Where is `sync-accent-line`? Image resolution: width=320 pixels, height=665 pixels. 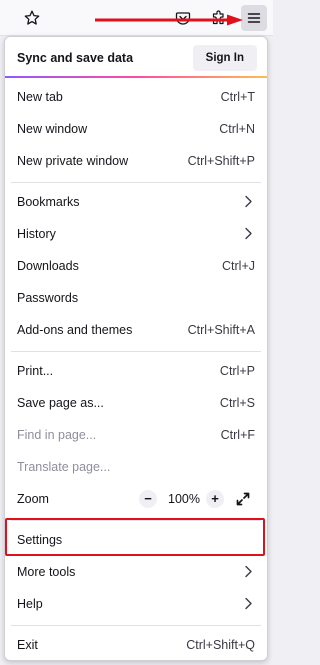 sync-accent-line is located at coordinates (136, 77).